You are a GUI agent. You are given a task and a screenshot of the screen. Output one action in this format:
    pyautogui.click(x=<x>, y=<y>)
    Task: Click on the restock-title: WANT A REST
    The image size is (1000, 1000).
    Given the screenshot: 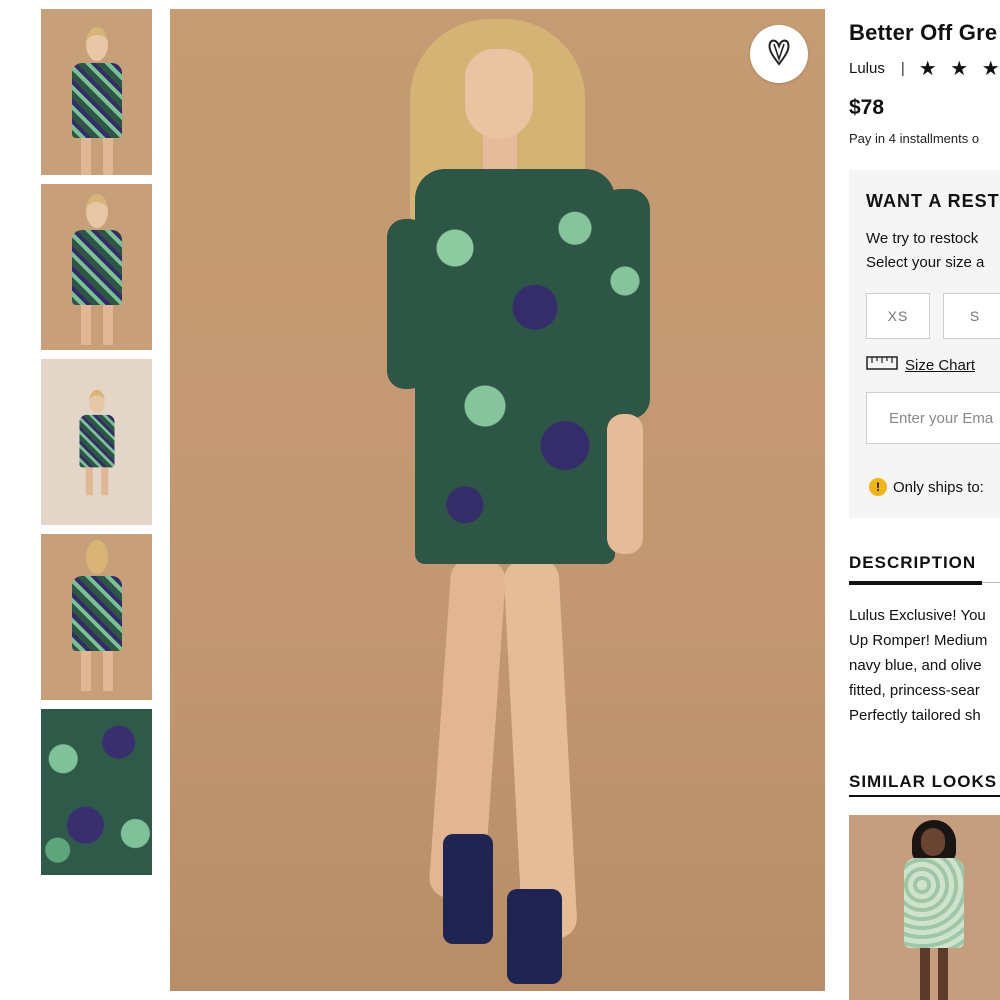 What is the action you would take?
    pyautogui.click(x=933, y=201)
    